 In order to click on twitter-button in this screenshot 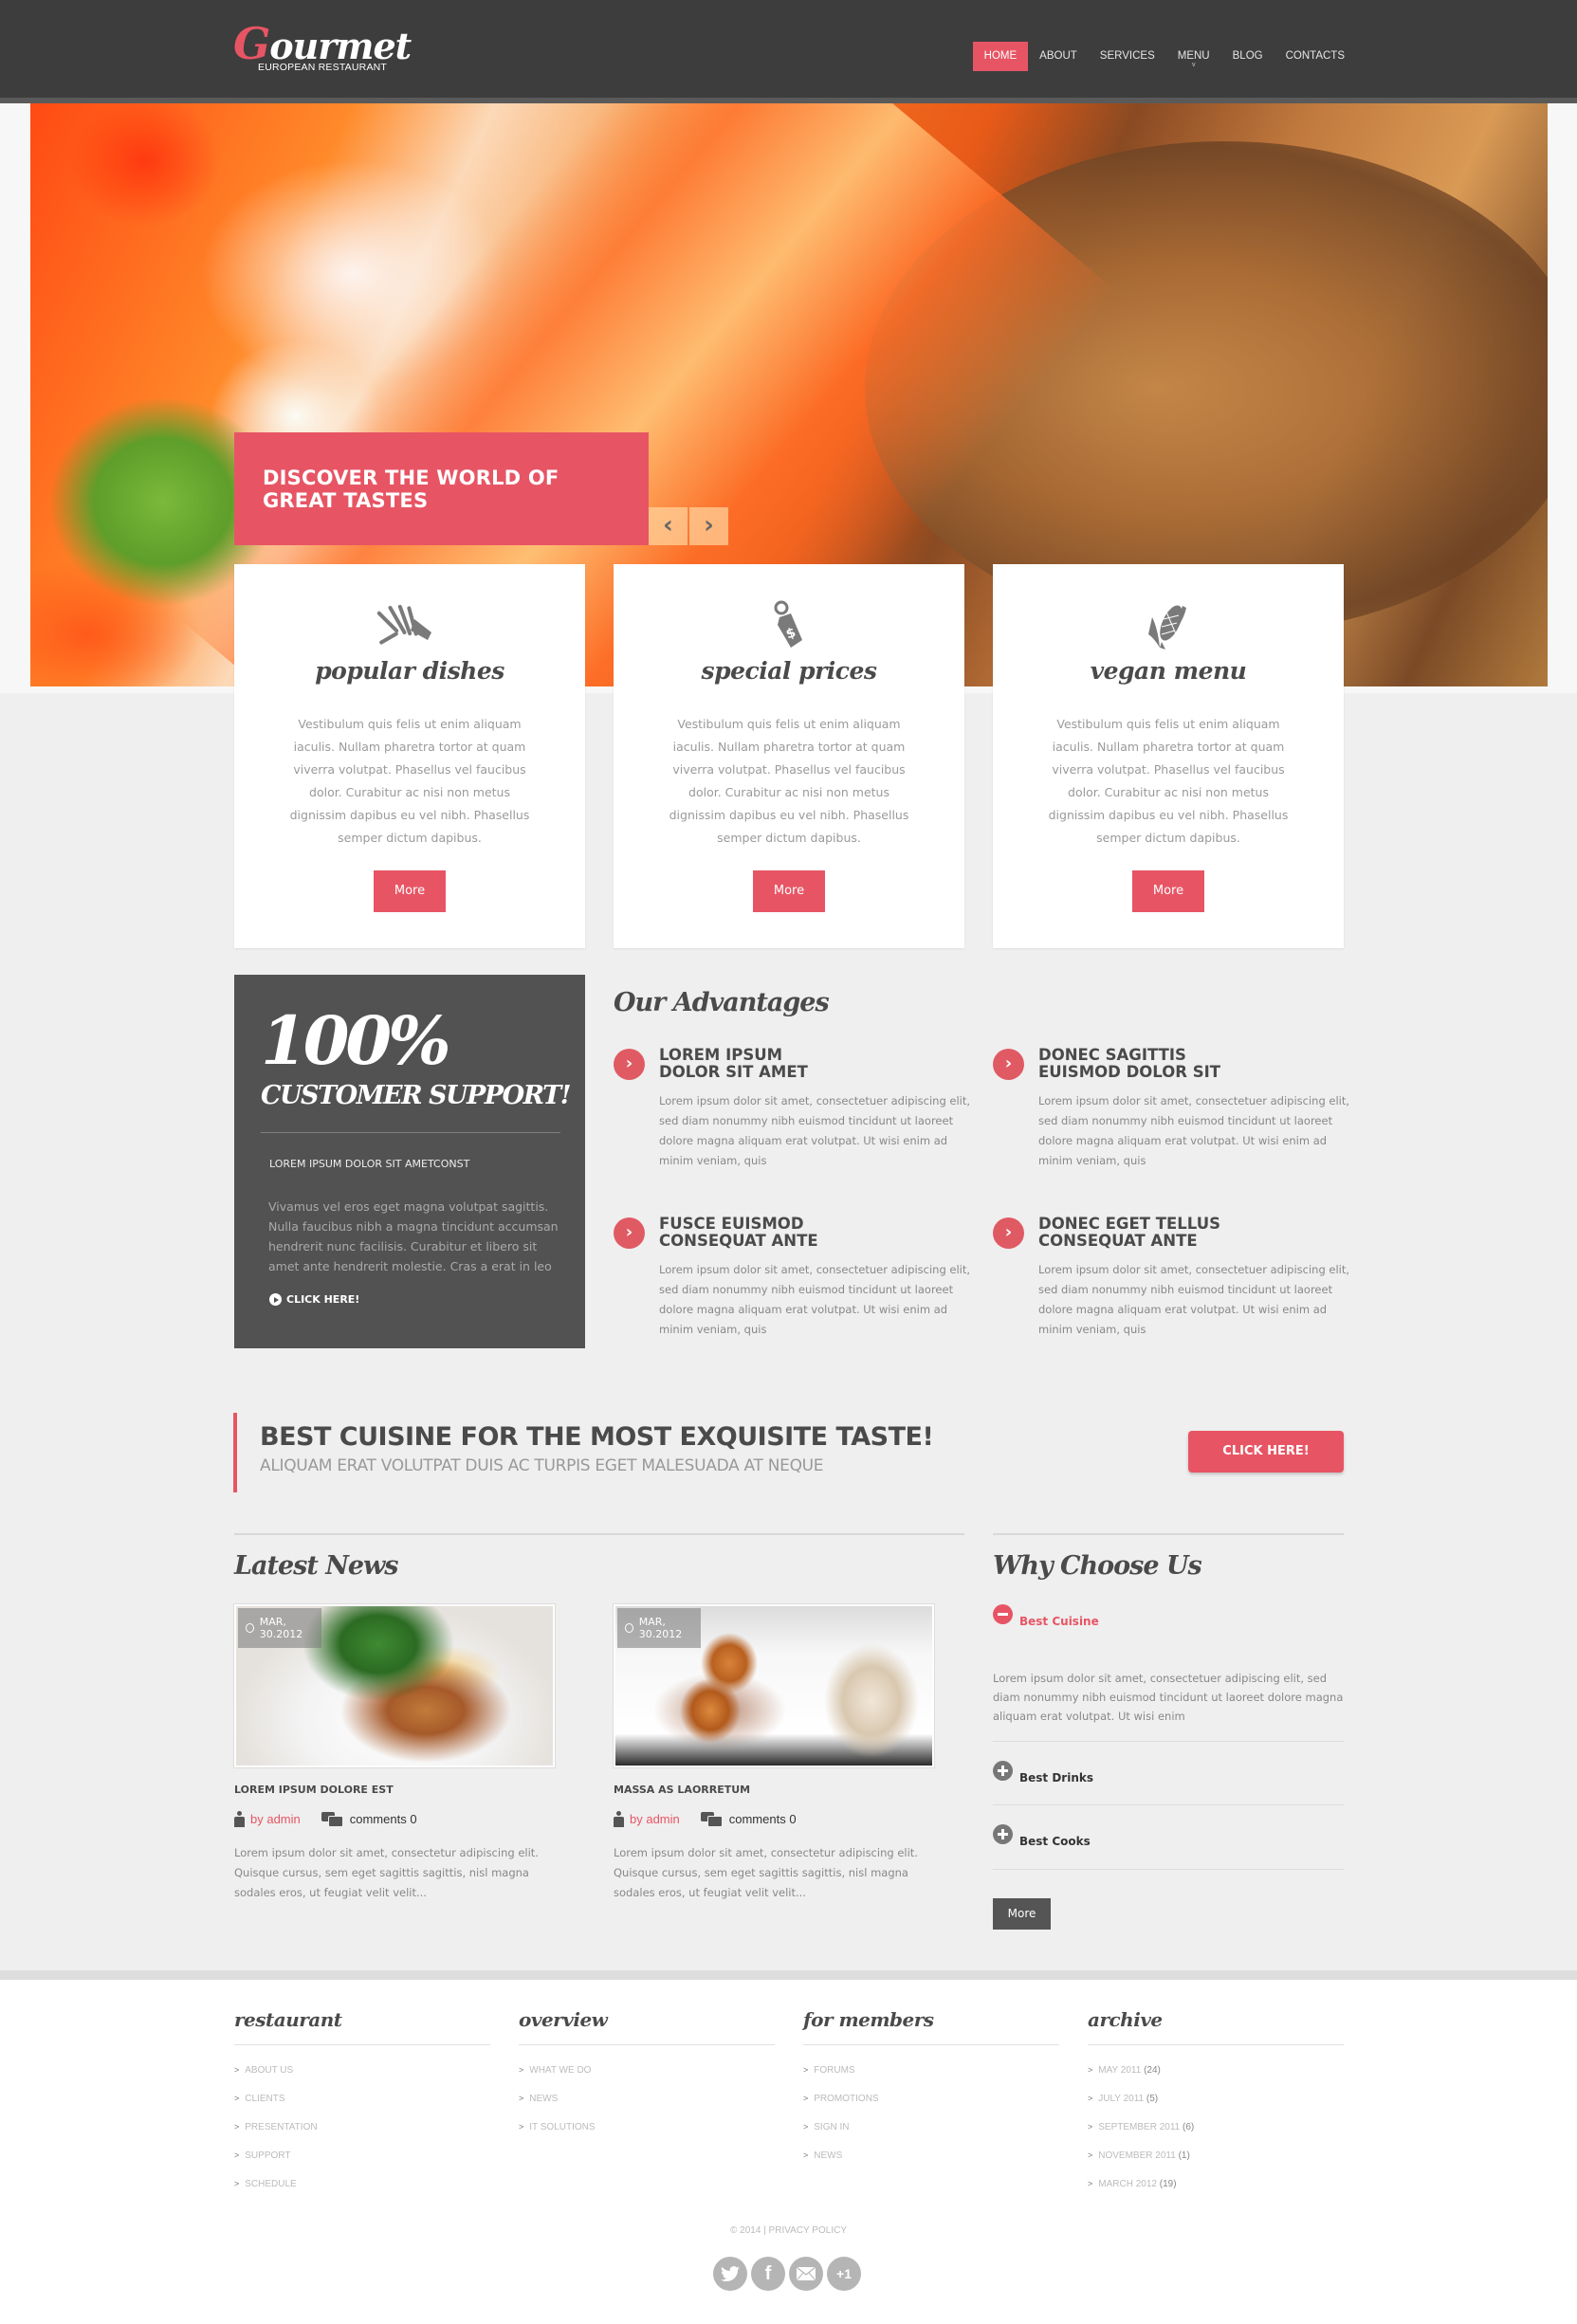, I will do `click(730, 2274)`.